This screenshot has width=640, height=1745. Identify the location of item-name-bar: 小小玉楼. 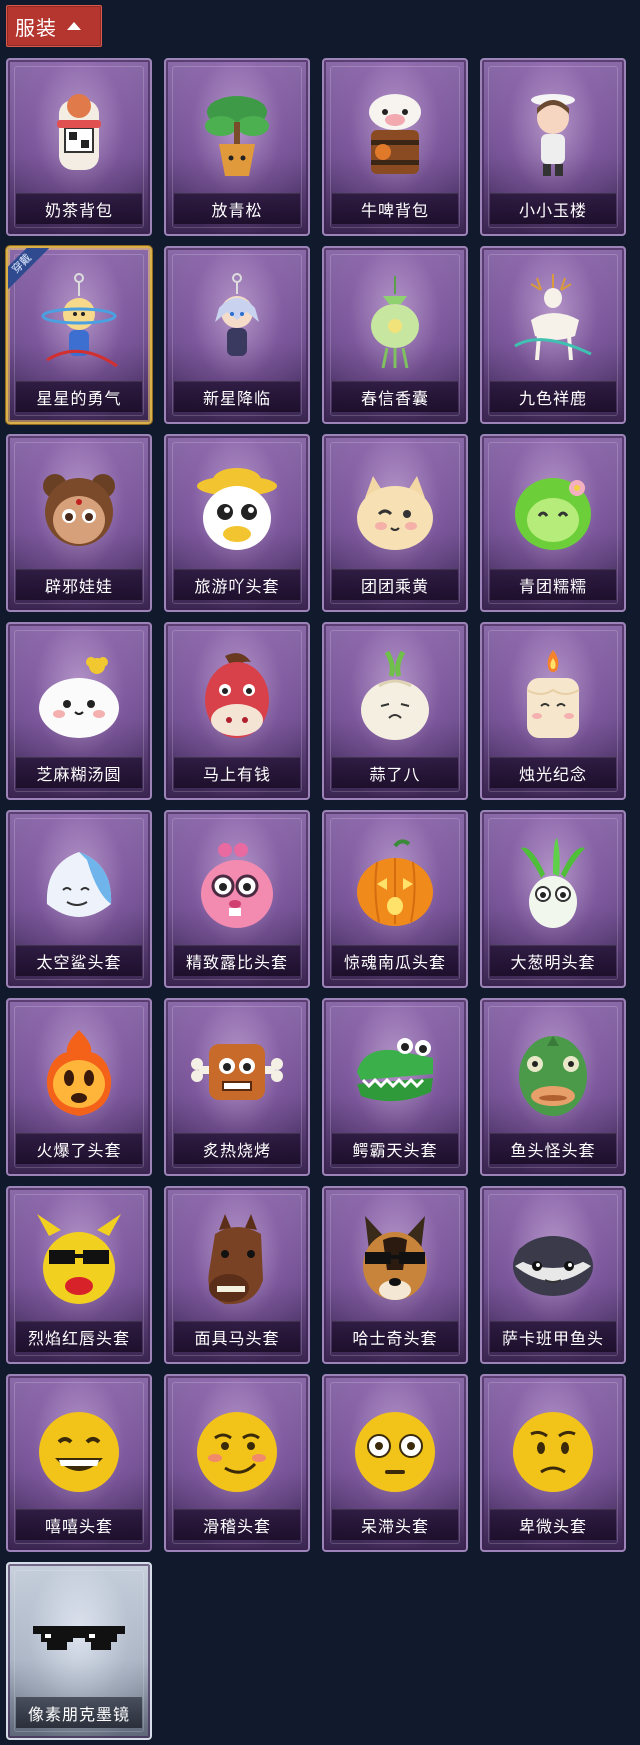
(553, 208).